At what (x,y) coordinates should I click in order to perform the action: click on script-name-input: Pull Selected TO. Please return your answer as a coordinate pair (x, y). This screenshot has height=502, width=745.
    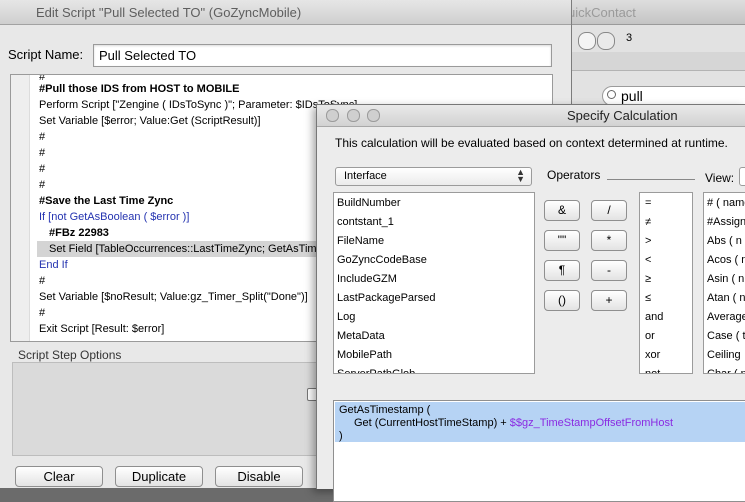
    Looking at the image, I should click on (322, 55).